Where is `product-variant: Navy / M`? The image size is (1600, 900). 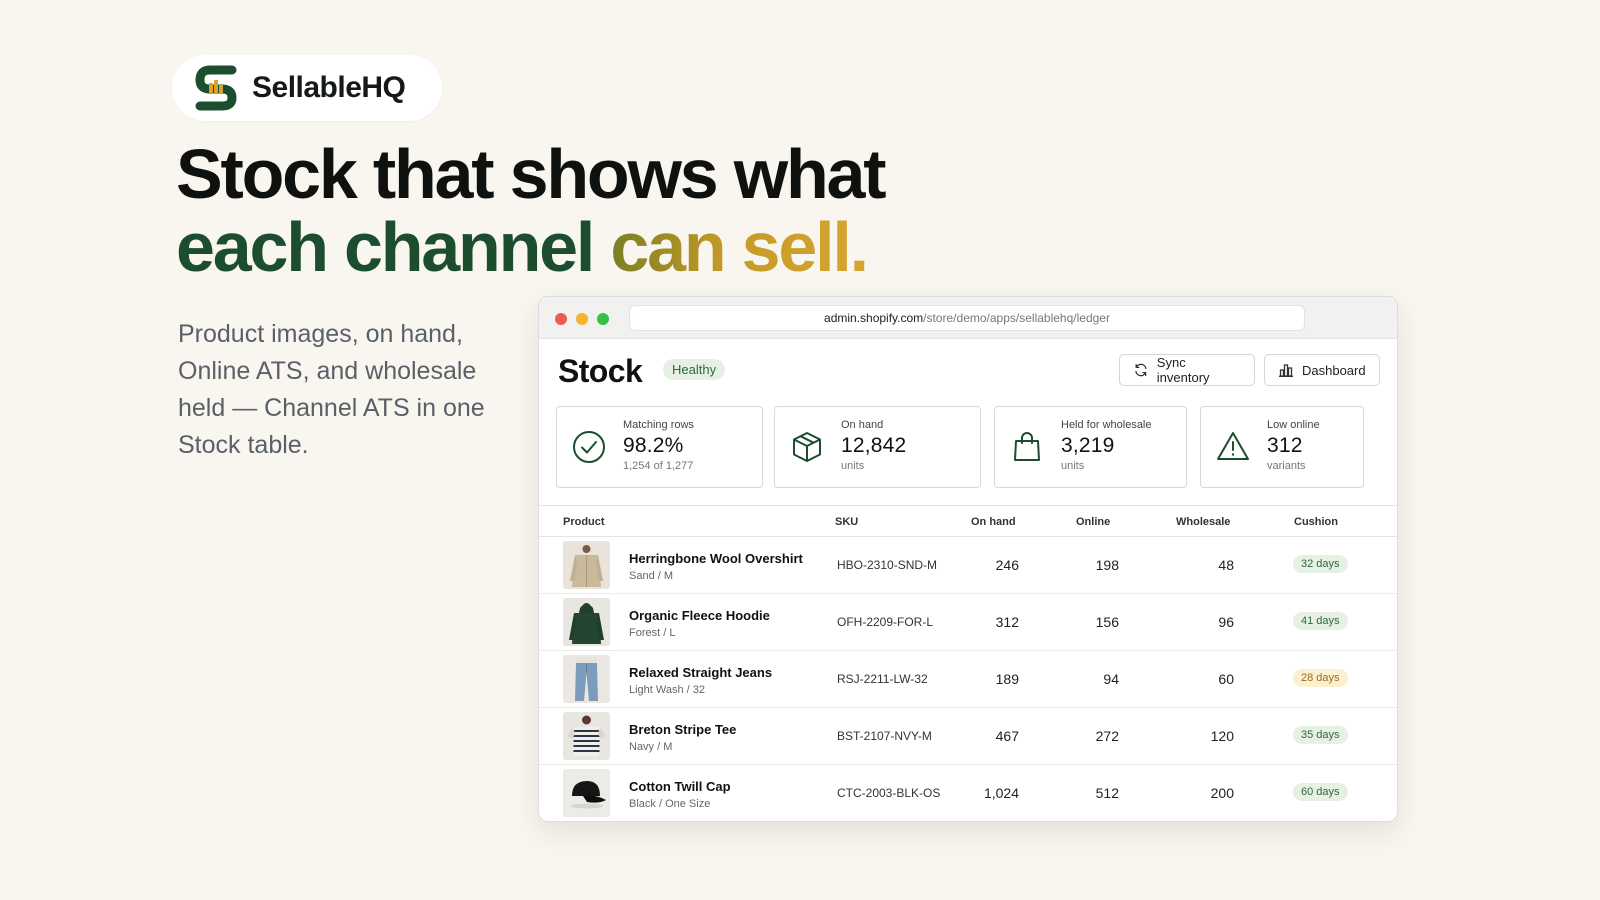 product-variant: Navy / M is located at coordinates (651, 747).